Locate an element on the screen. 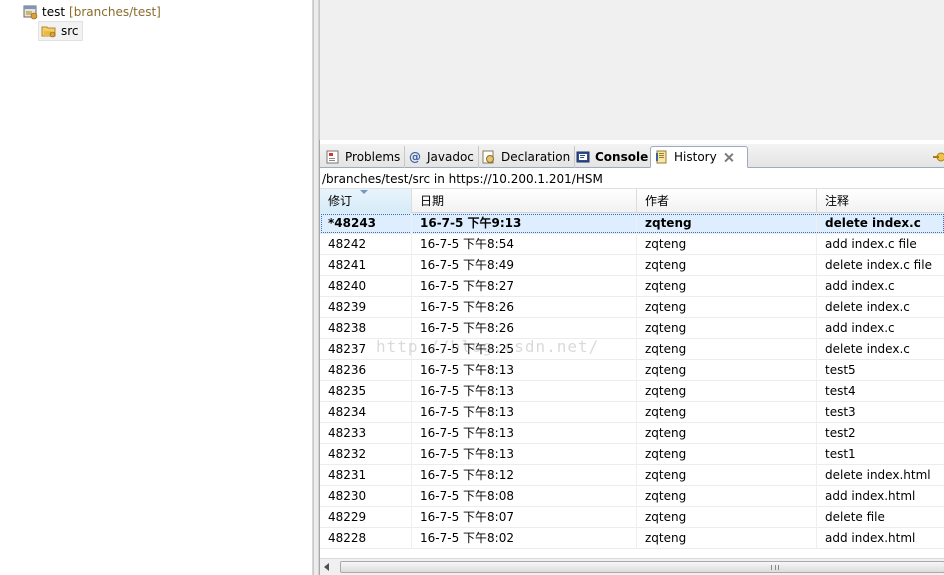 This screenshot has width=944, height=575. cell-revision: 48228 is located at coordinates (366, 538).